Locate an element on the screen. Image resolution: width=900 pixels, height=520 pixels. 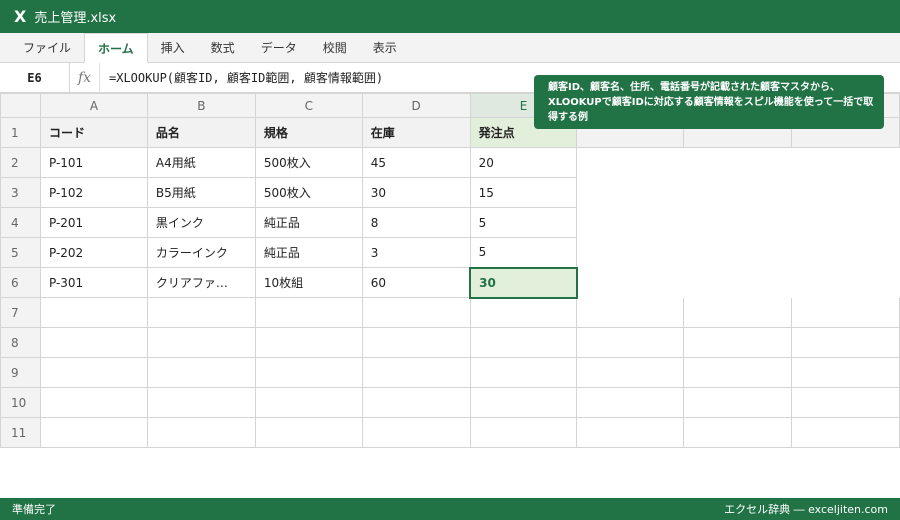
cell-e3: 15 is located at coordinates (523, 192).